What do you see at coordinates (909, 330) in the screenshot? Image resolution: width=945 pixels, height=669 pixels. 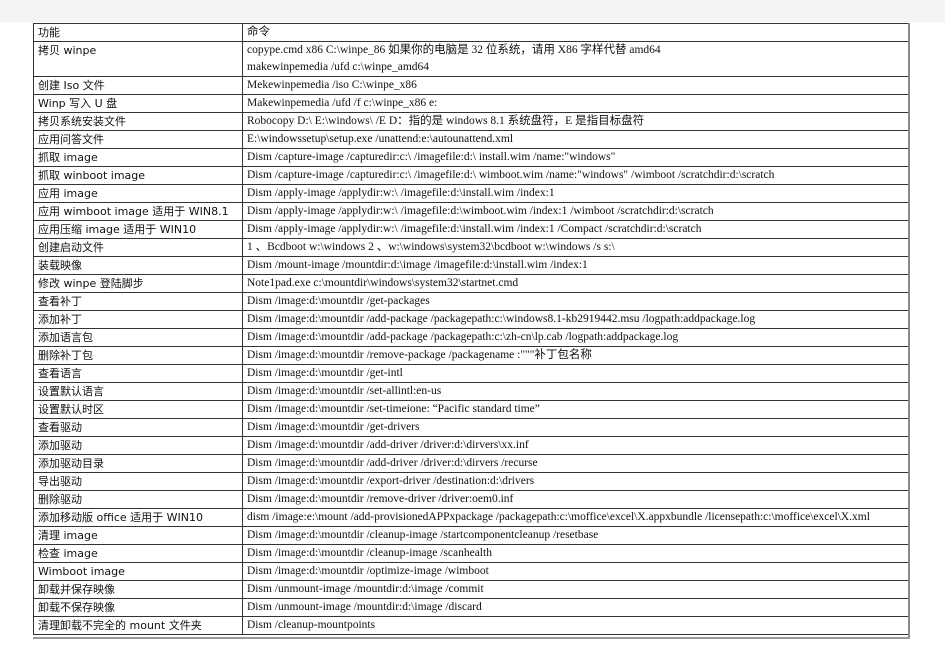 I see `table-right-shadow` at bounding box center [909, 330].